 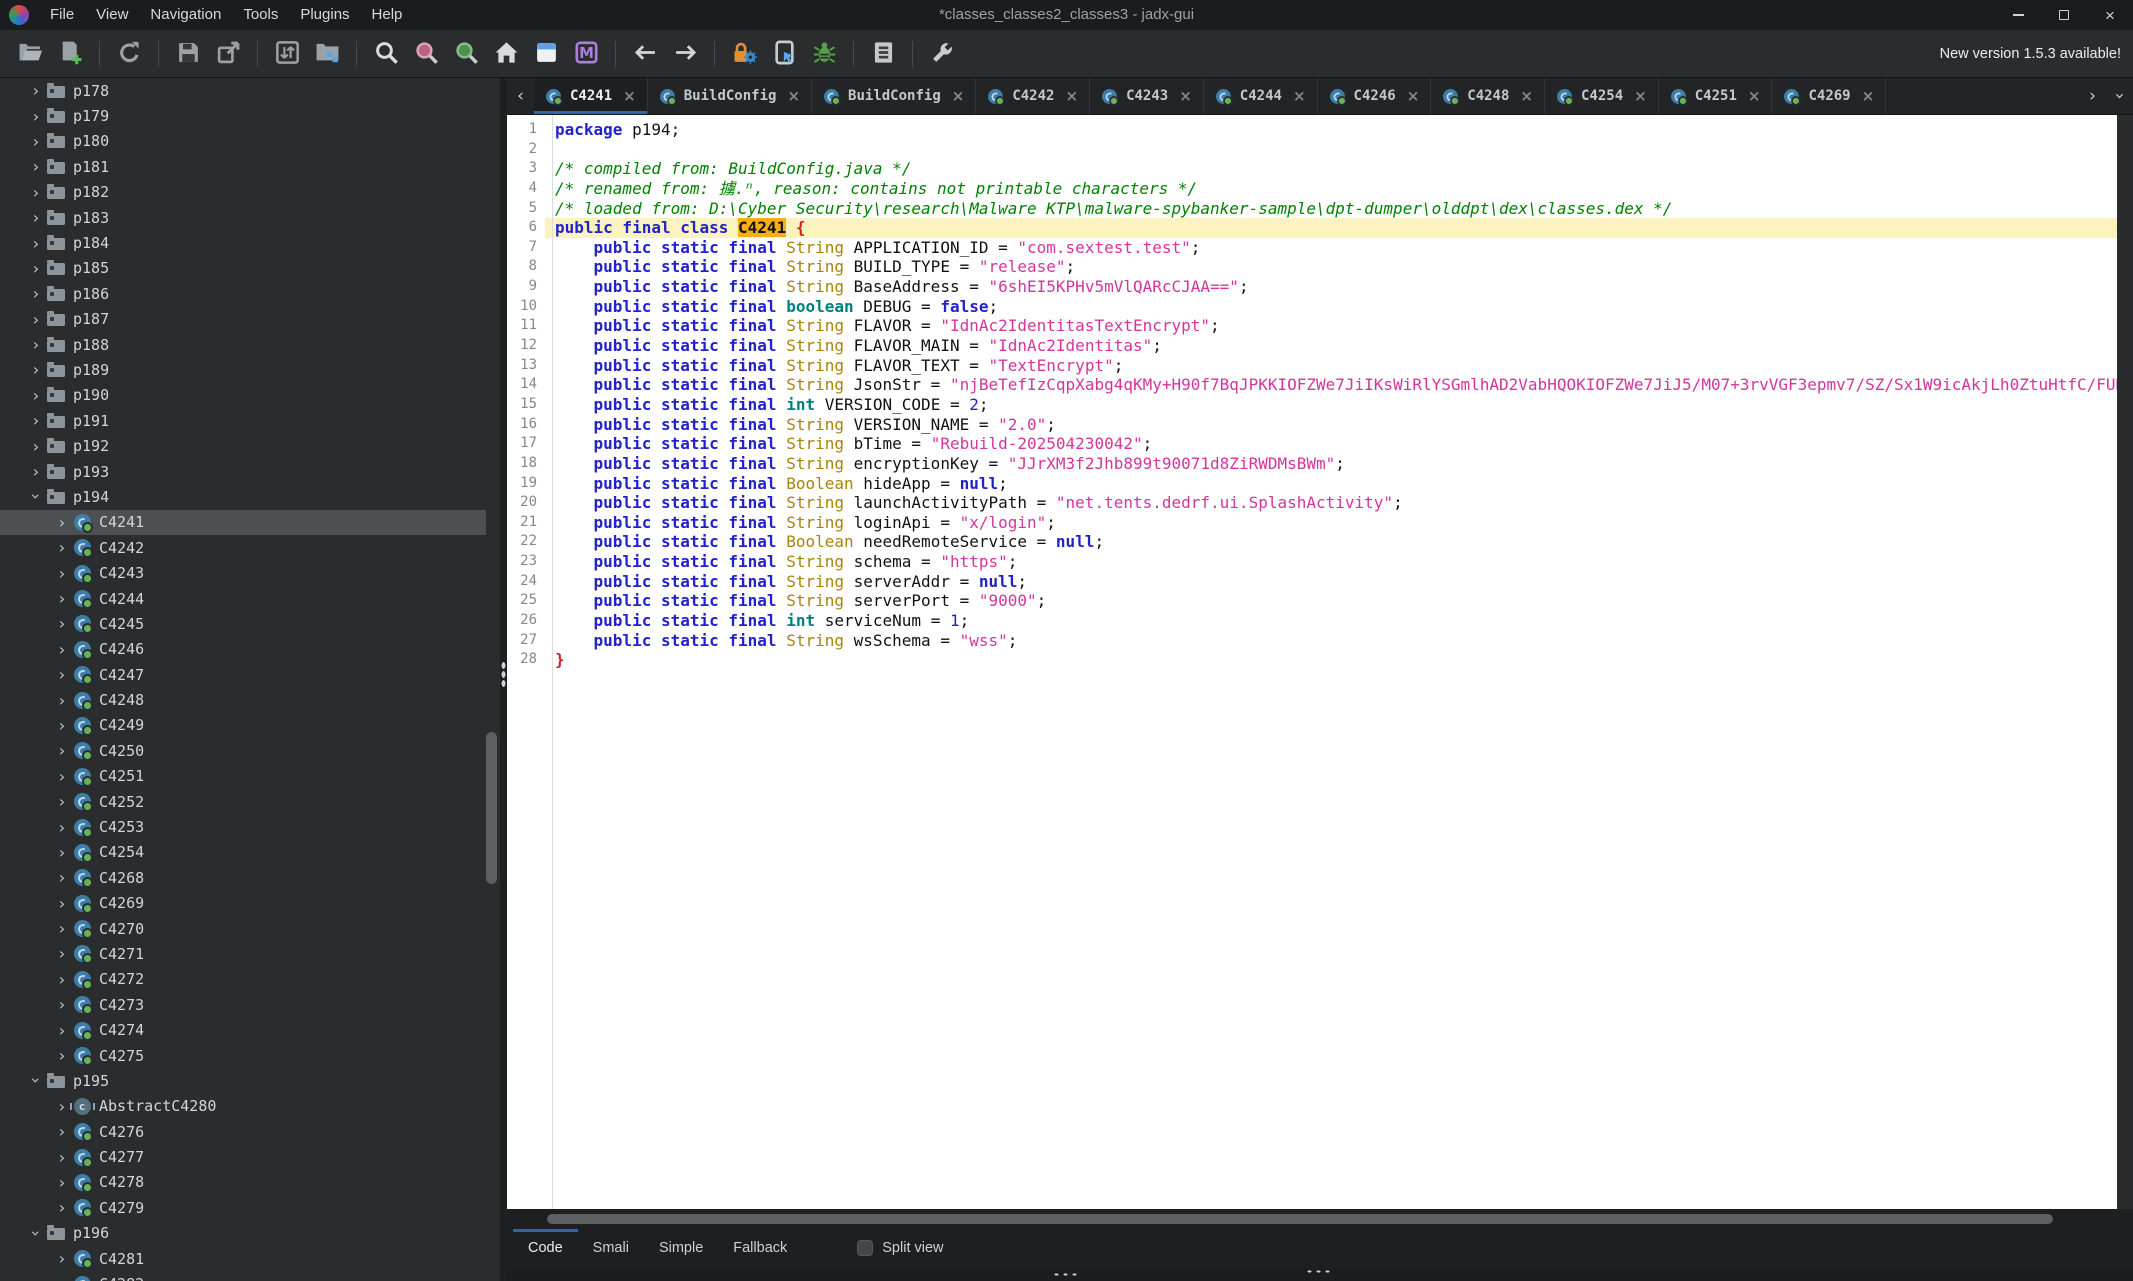 I want to click on debugger-button, so click(x=824, y=54).